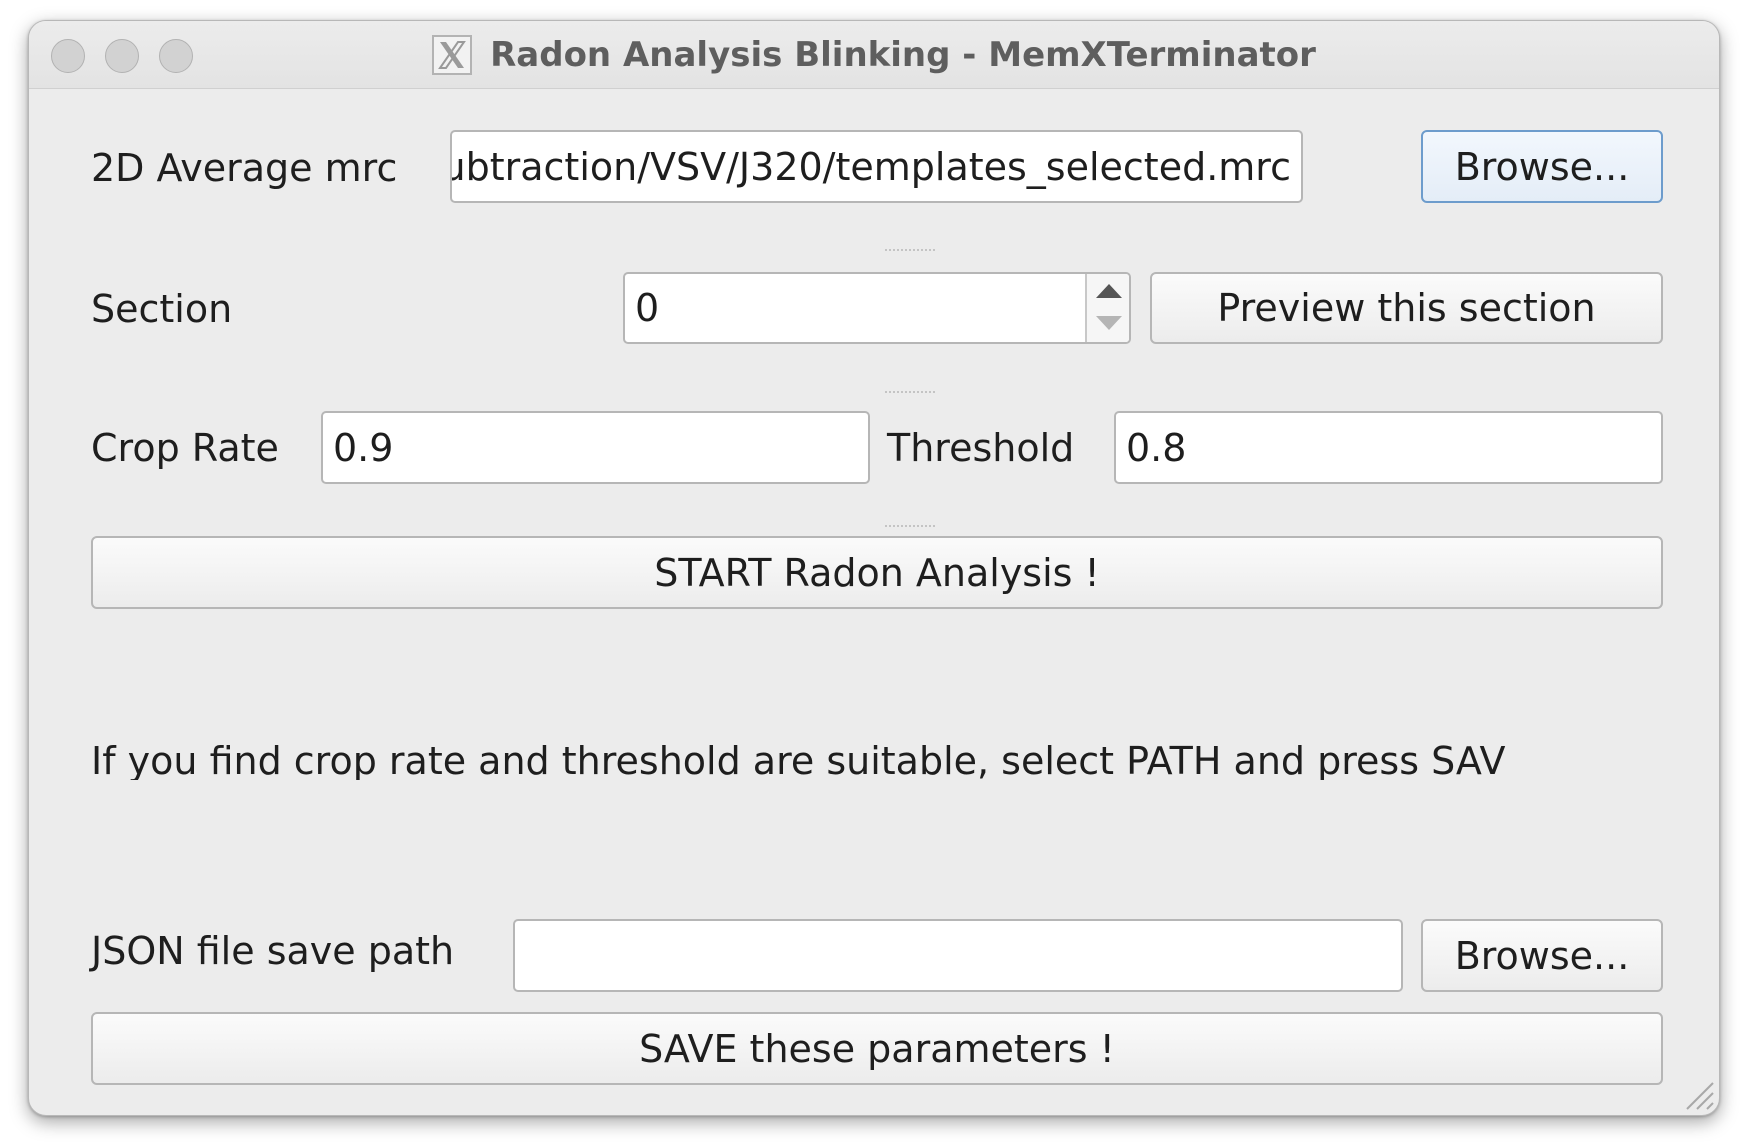 The width and height of the screenshot is (1742, 1144). I want to click on threshold-value: 0.8, so click(1156, 447).